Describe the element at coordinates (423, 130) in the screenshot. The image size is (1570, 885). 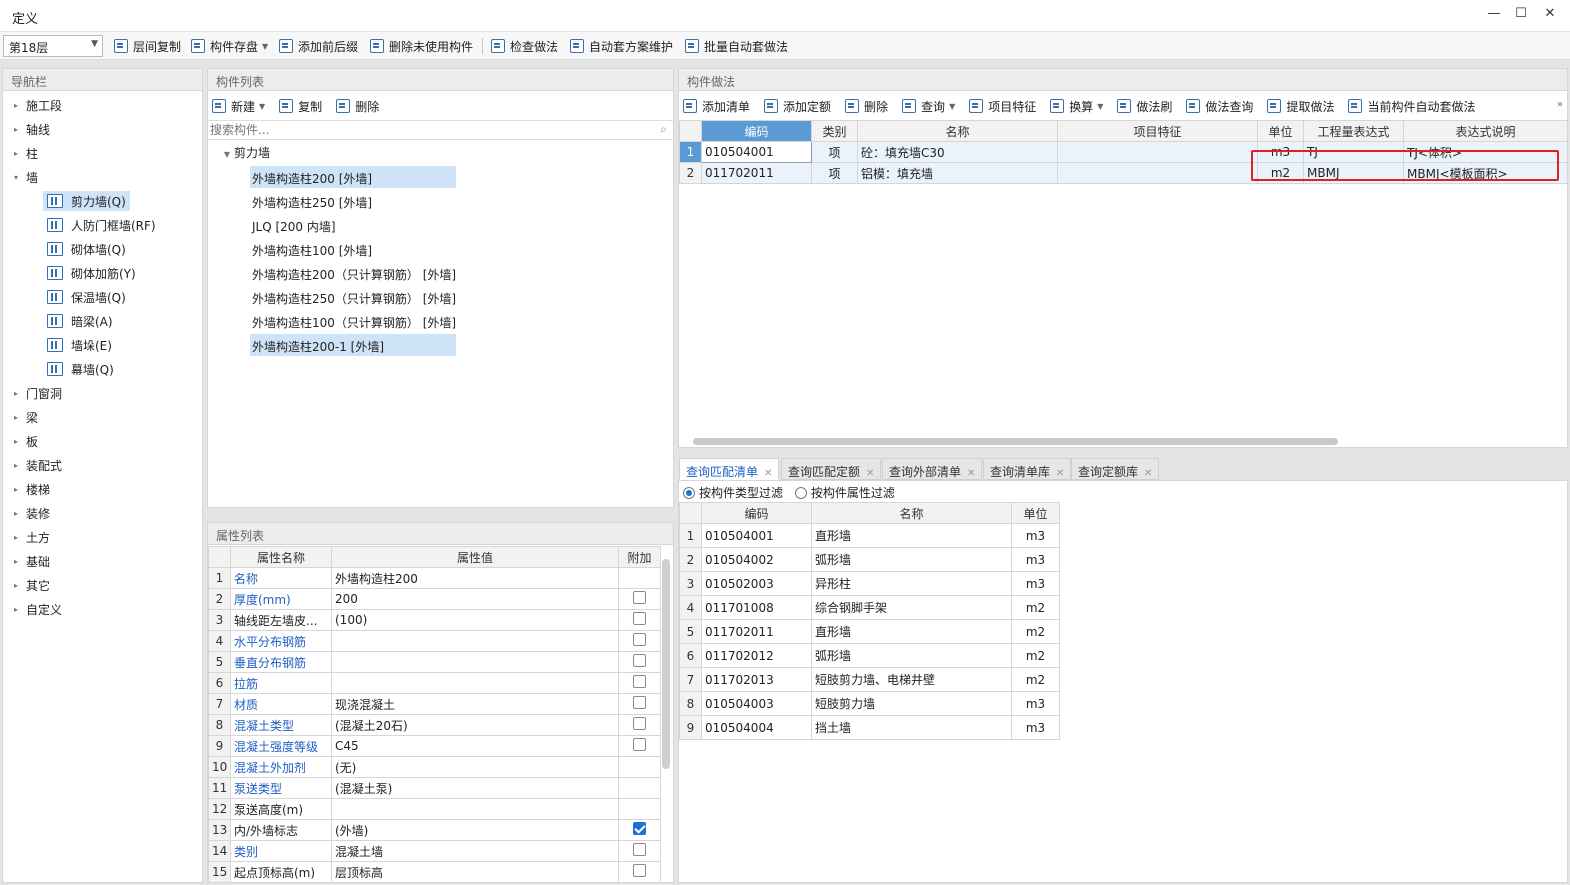
I see `component-search-input` at that location.